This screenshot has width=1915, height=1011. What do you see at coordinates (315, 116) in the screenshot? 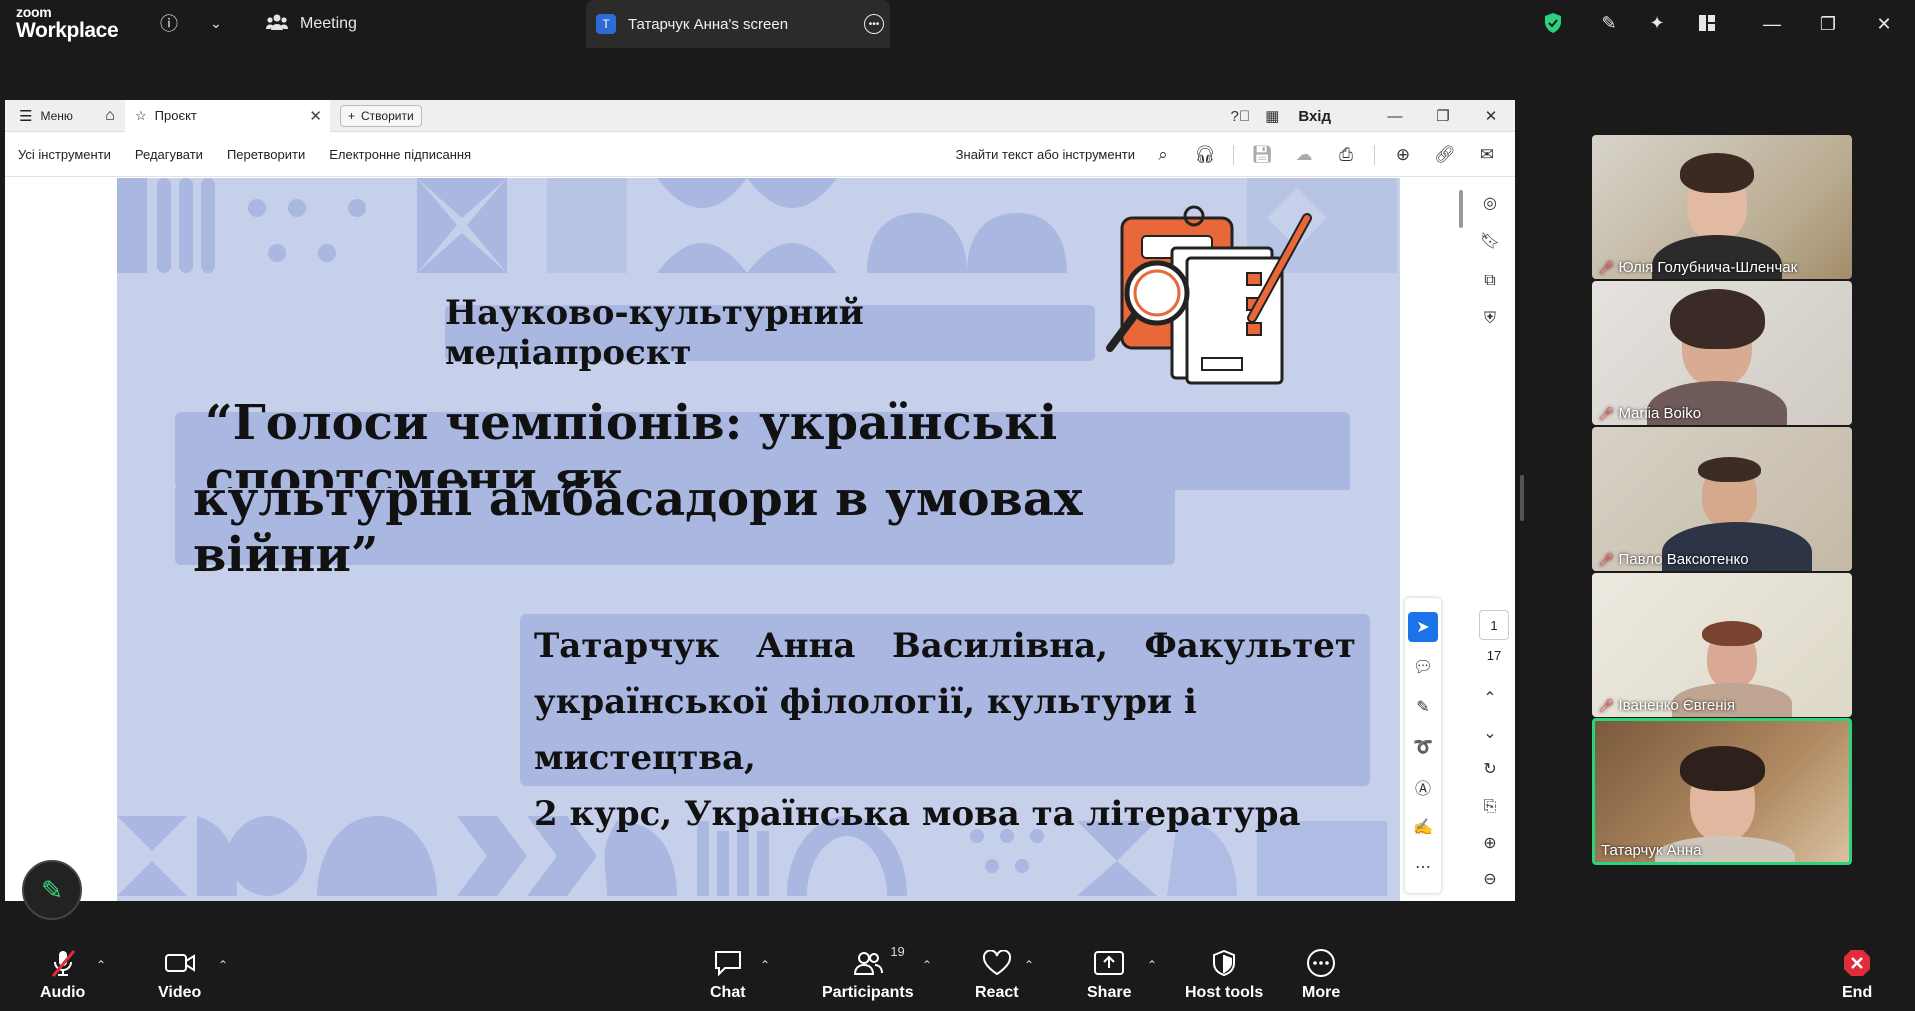
I see `close-tab-icon: ✕` at bounding box center [315, 116].